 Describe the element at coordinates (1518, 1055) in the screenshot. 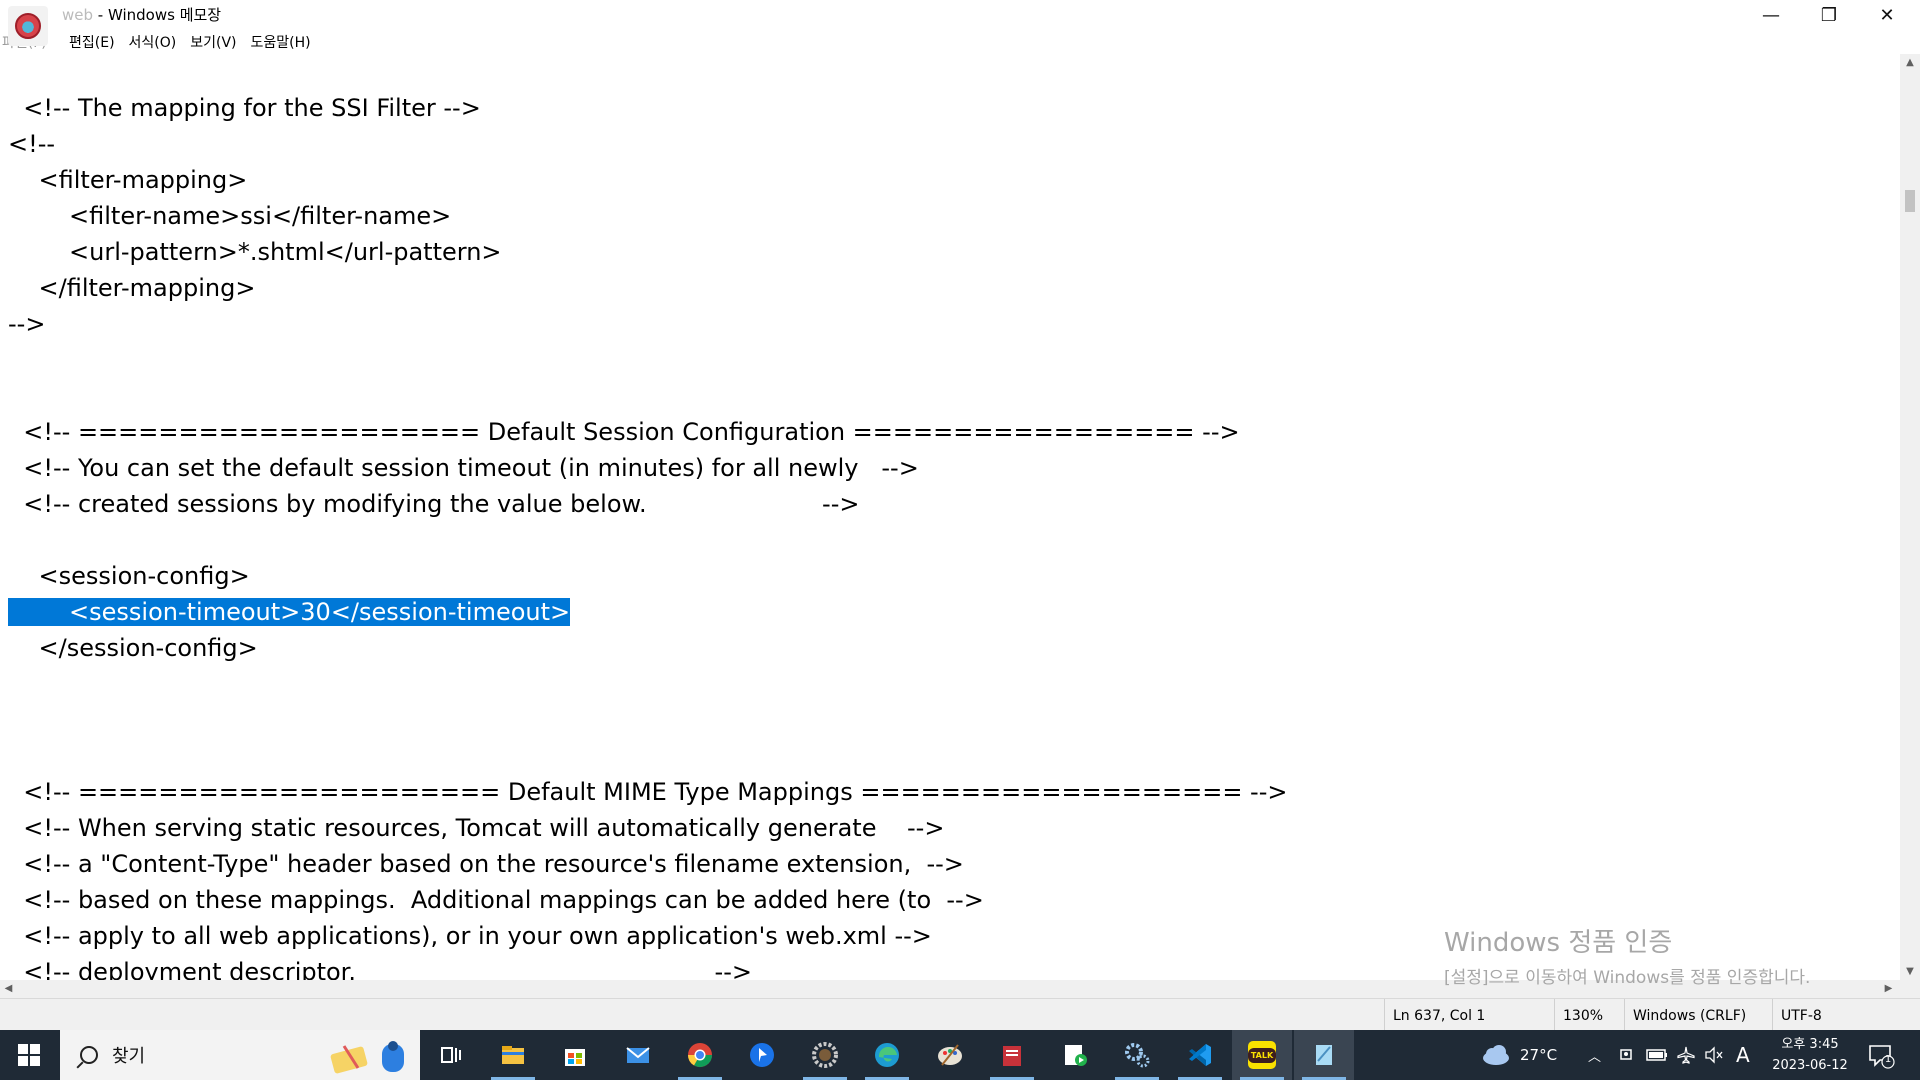

I see `weather-widget: 27°C` at that location.